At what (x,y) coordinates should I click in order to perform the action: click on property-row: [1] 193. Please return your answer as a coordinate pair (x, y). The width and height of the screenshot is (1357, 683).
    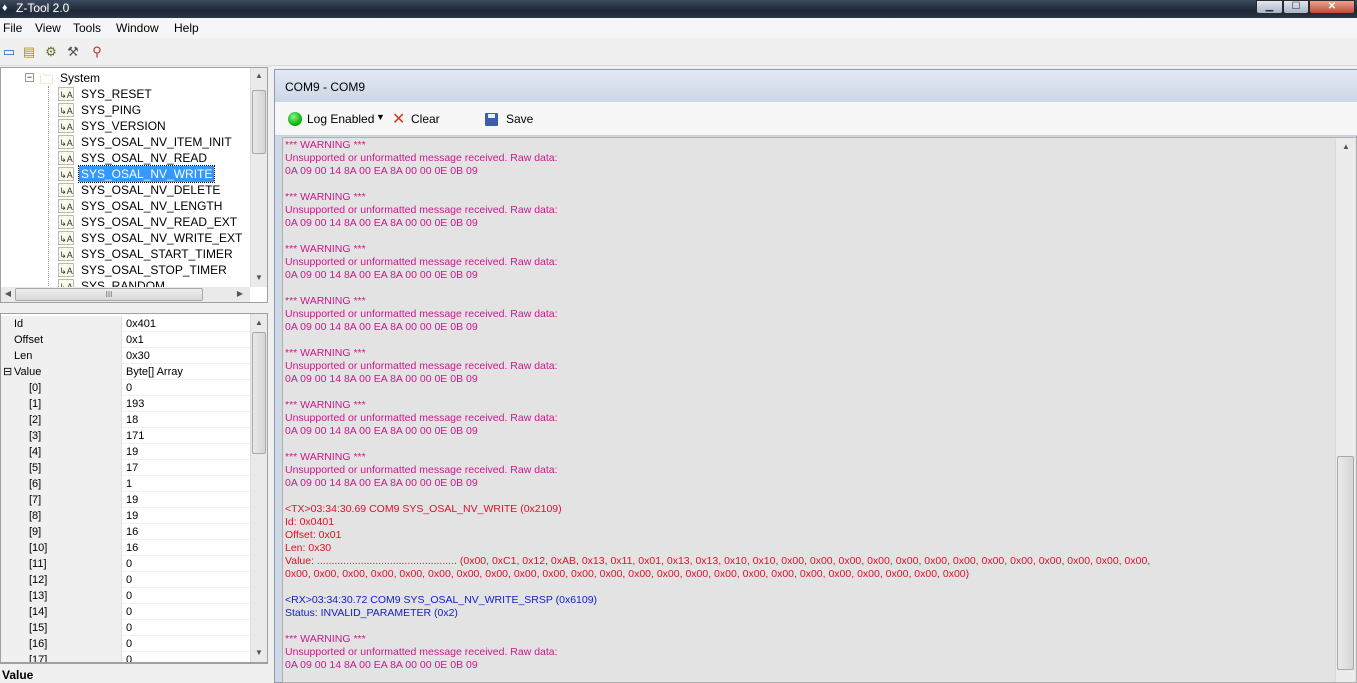
    Looking at the image, I should click on (126, 404).